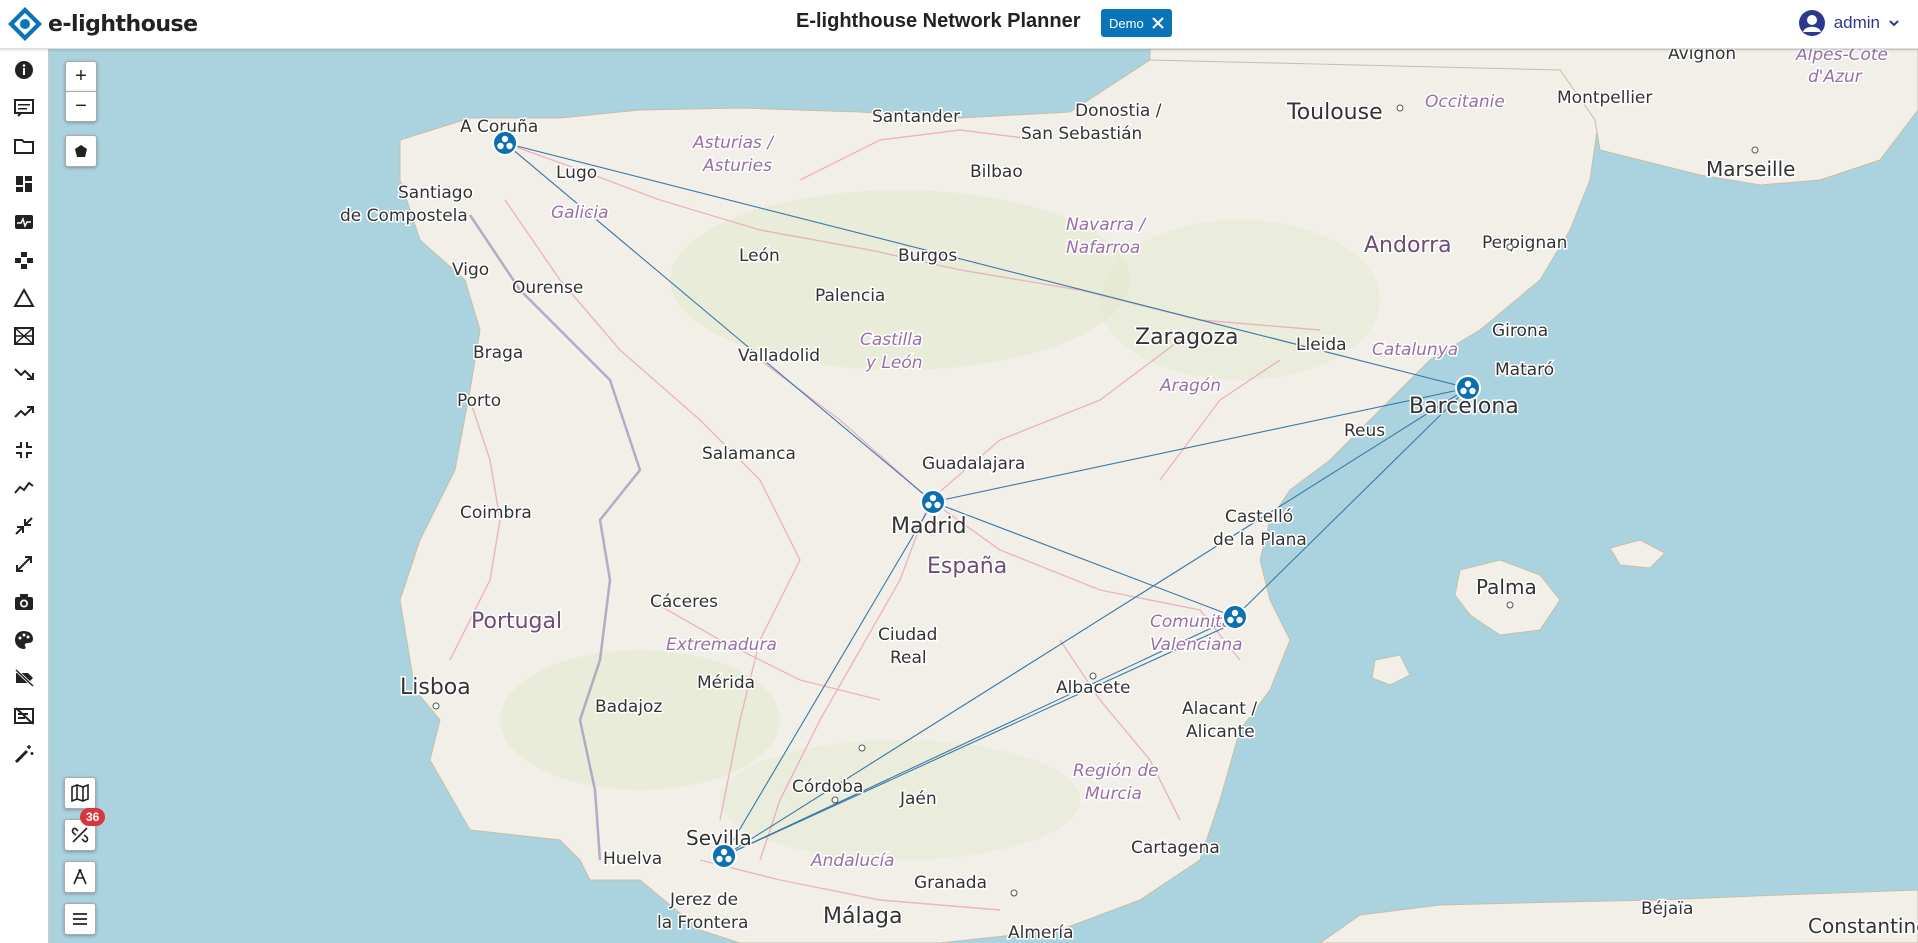 This screenshot has width=1918, height=943. I want to click on triangle-button, so click(24, 298).